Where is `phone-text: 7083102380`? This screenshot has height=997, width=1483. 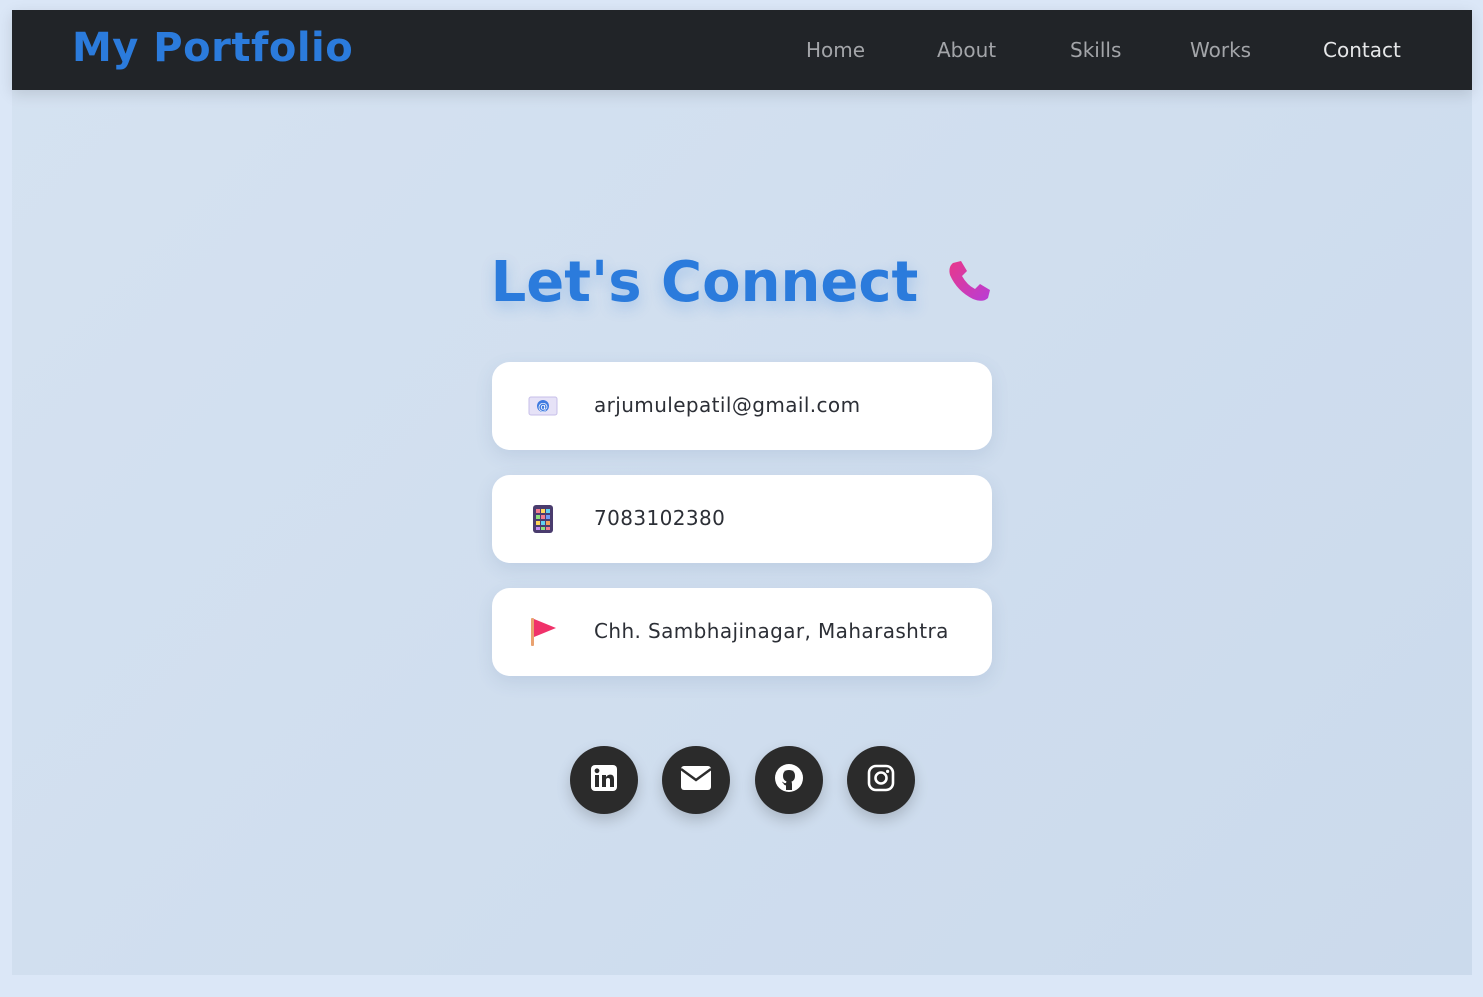
phone-text: 7083102380 is located at coordinates (659, 518).